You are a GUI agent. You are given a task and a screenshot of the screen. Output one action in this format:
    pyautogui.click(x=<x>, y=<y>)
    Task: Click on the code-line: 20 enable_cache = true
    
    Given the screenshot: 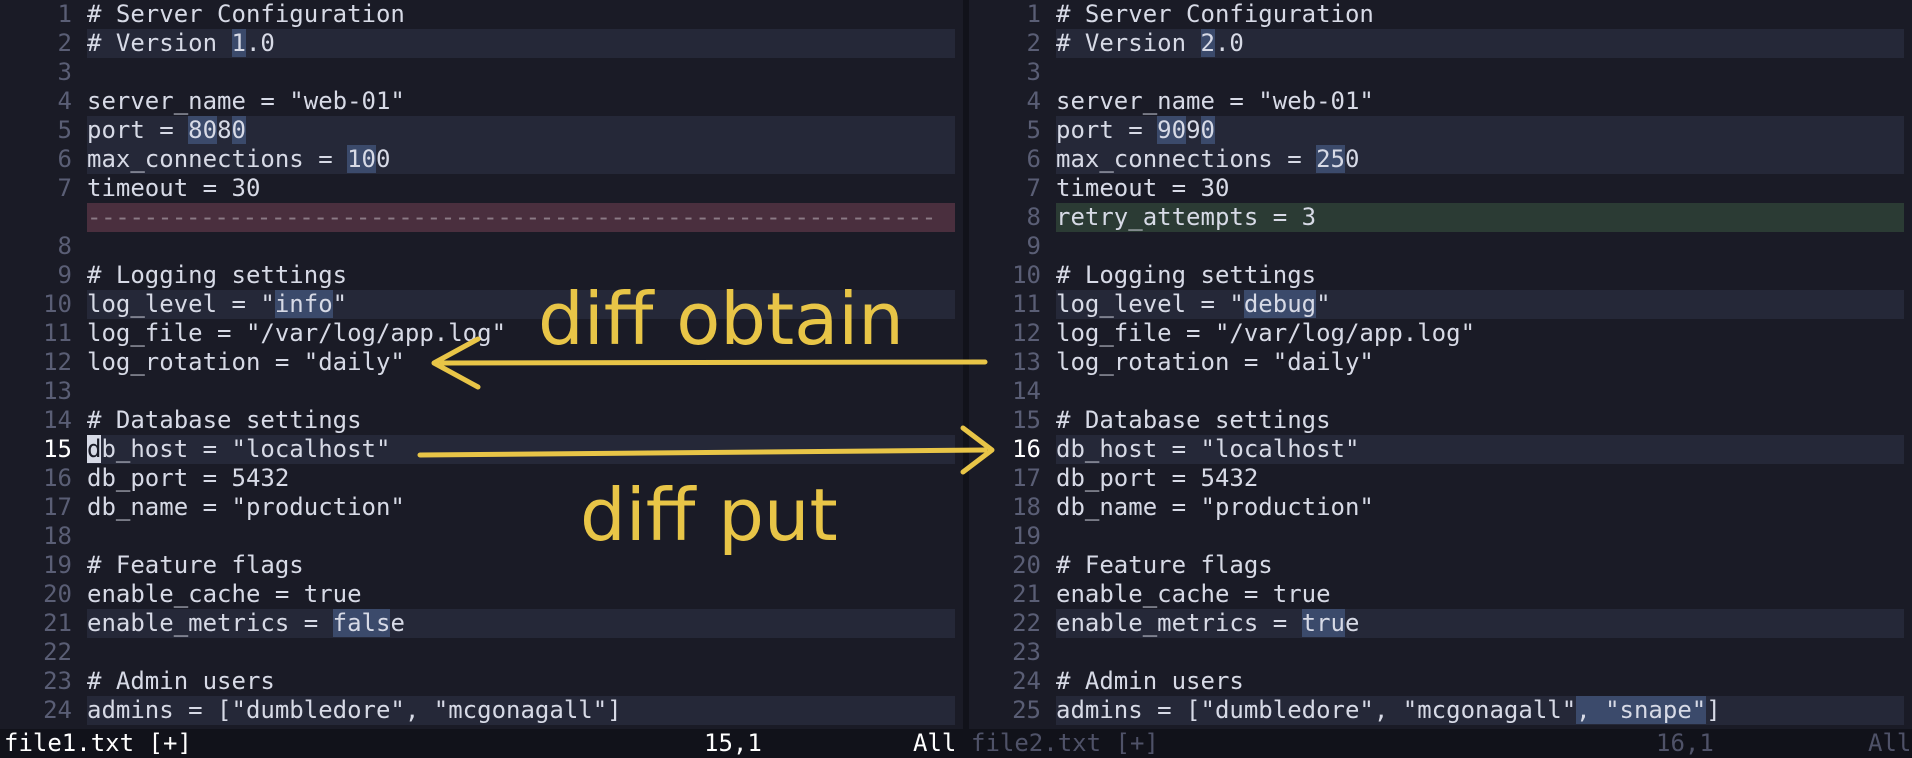 What is the action you would take?
    pyautogui.click(x=481, y=594)
    